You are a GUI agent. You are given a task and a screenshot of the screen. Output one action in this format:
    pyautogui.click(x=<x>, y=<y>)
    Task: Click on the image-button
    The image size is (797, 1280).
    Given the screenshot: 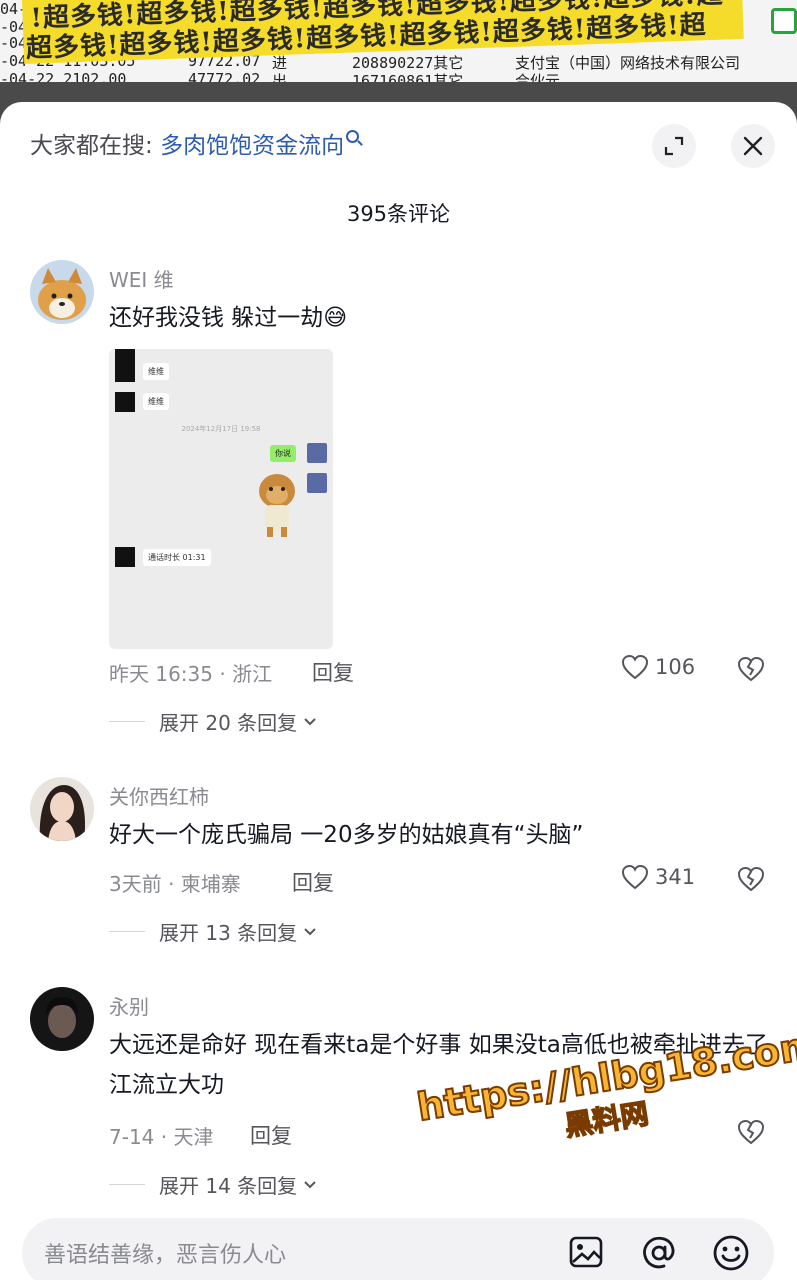 What is the action you would take?
    pyautogui.click(x=586, y=1254)
    